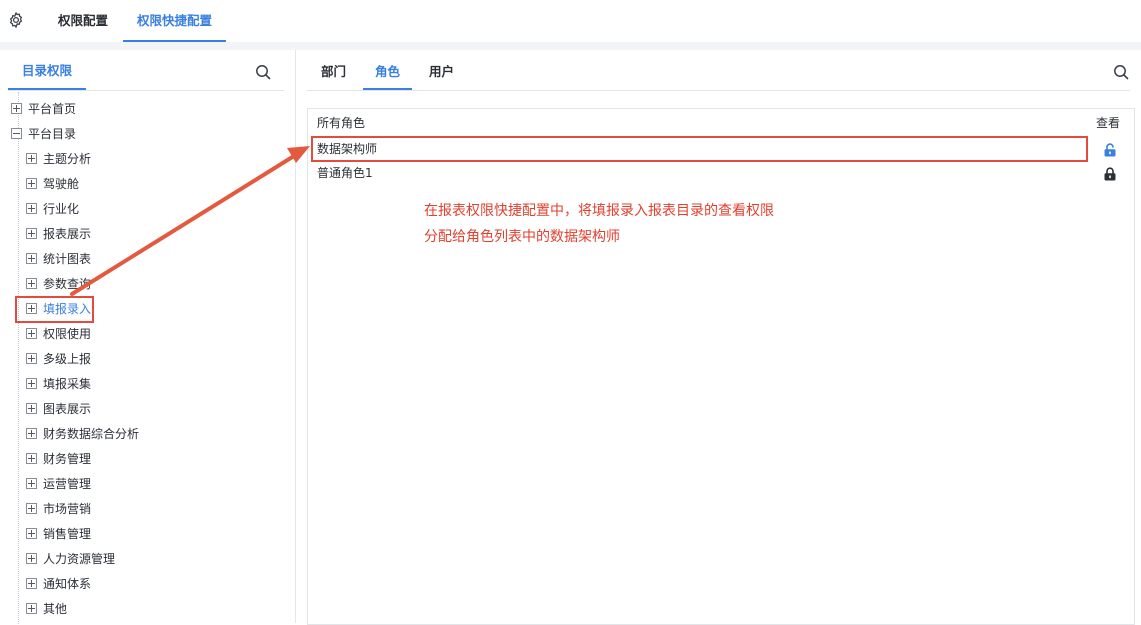  I want to click on tab-permission-quick-config: 权限快捷配置, so click(175, 21).